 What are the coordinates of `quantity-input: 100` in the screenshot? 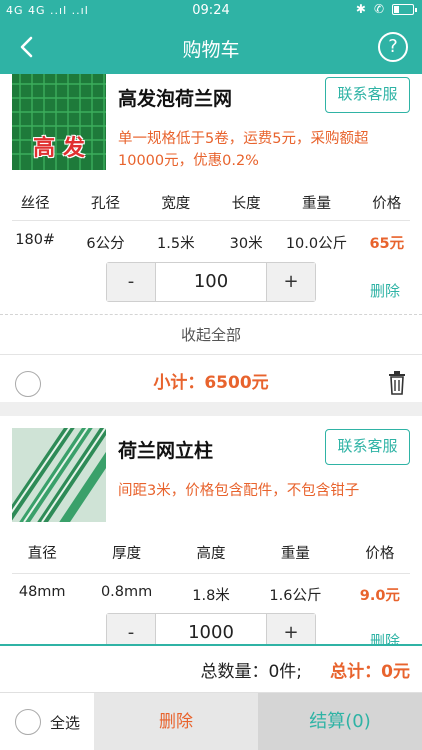 It's located at (211, 282).